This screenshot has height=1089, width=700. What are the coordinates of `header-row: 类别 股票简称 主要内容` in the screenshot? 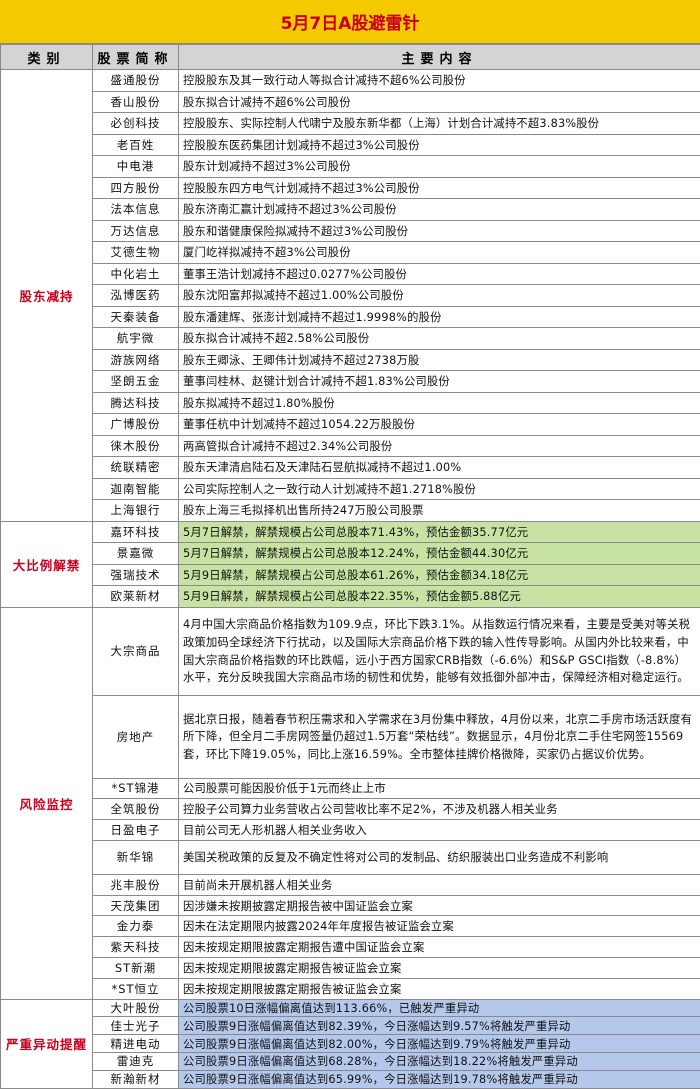 It's located at (350, 57).